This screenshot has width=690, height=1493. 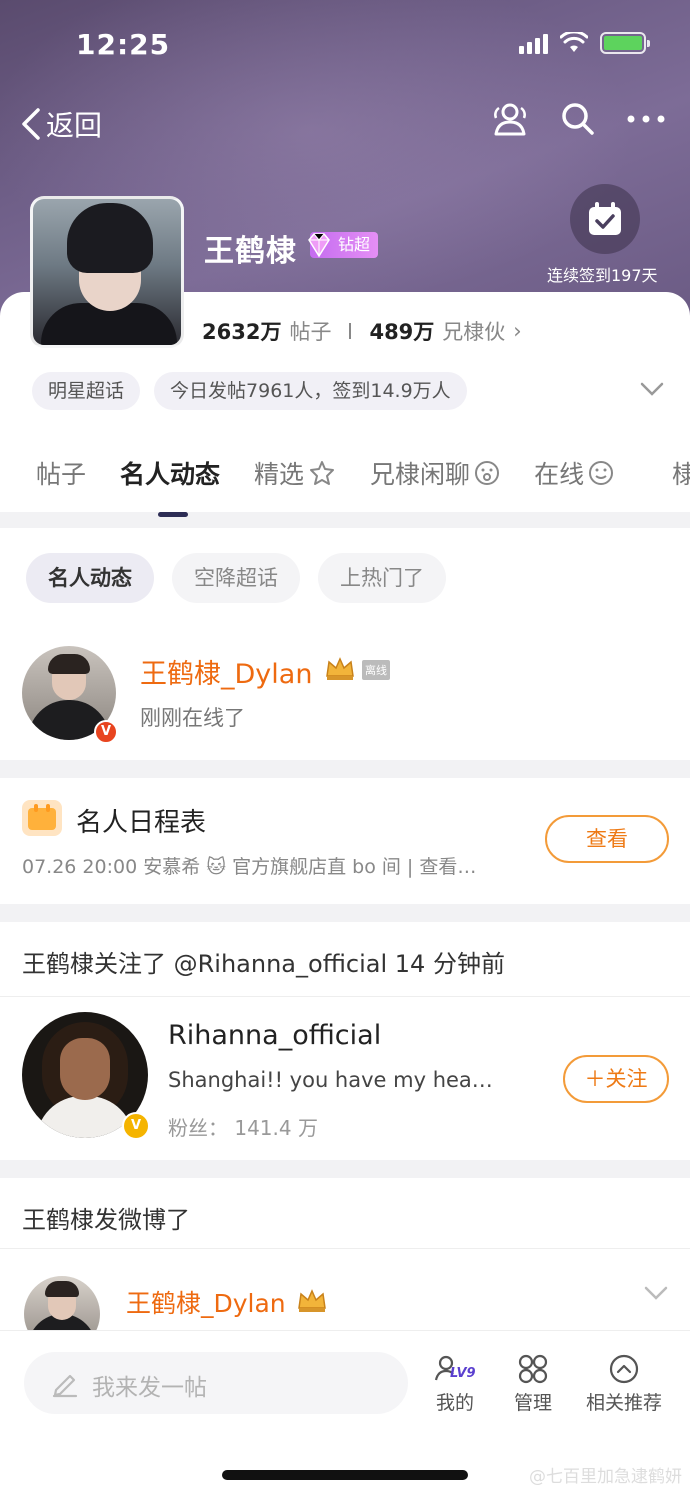 What do you see at coordinates (295, 473) in the screenshot?
I see `tab-featured: 精选` at bounding box center [295, 473].